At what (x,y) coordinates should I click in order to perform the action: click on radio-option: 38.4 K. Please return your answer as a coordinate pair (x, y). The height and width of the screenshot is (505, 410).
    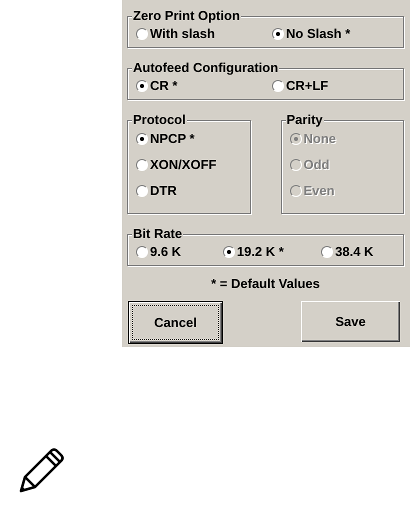
    Looking at the image, I should click on (359, 251).